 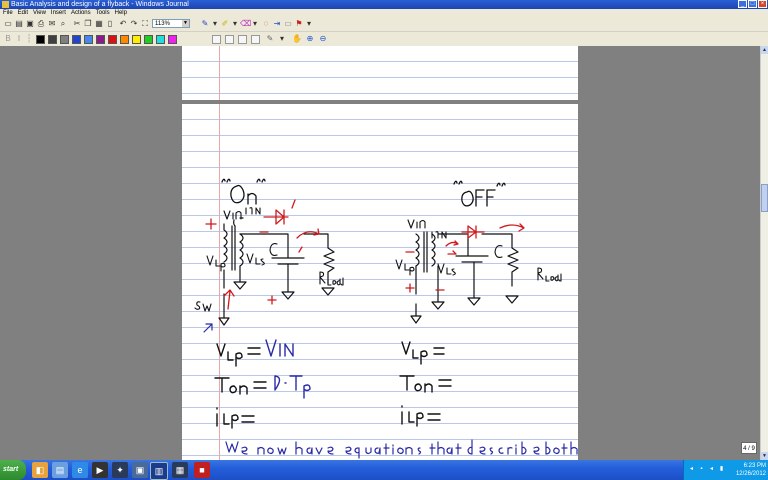 What do you see at coordinates (145, 24) in the screenshot?
I see `full-screen-icon: ⛶` at bounding box center [145, 24].